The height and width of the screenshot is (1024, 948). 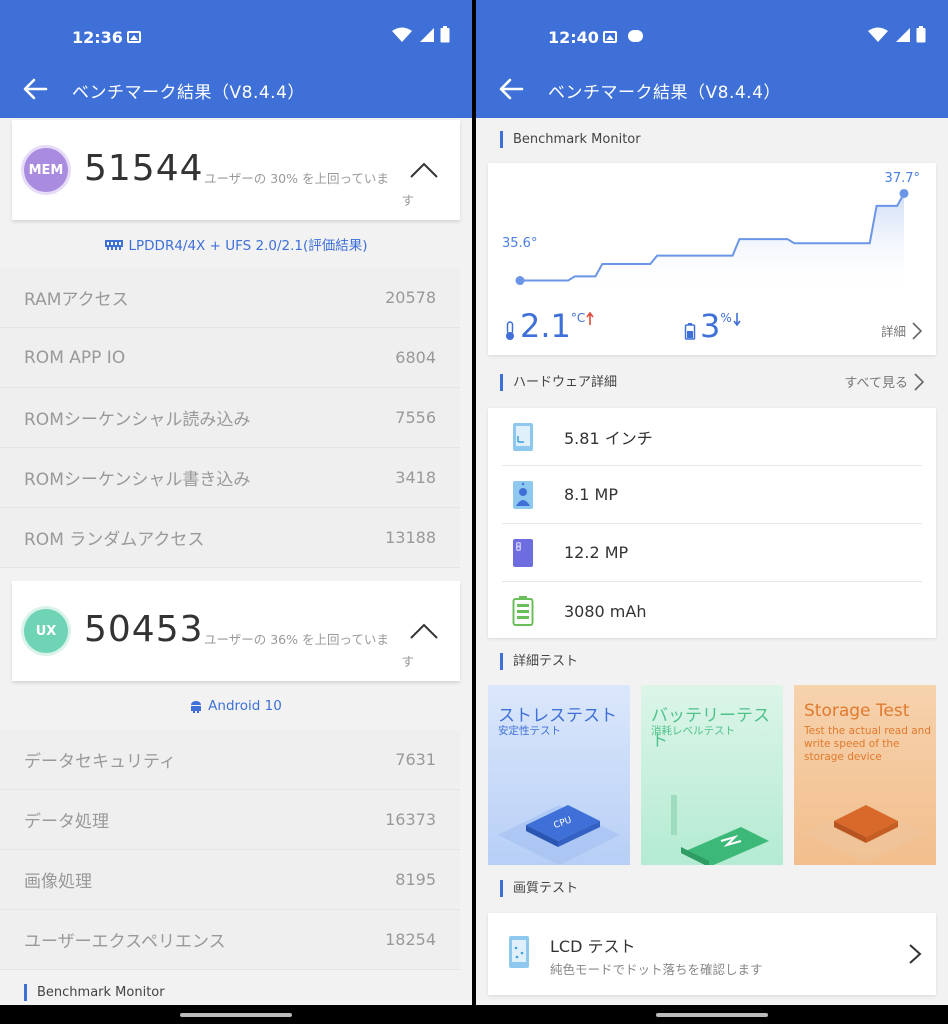 What do you see at coordinates (712, 326) in the screenshot?
I see `battery-drop-stat: 3 %` at bounding box center [712, 326].